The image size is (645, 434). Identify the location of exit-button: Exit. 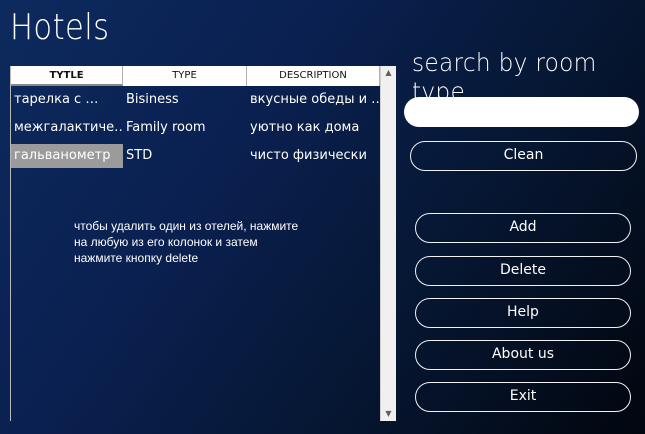
(523, 397).